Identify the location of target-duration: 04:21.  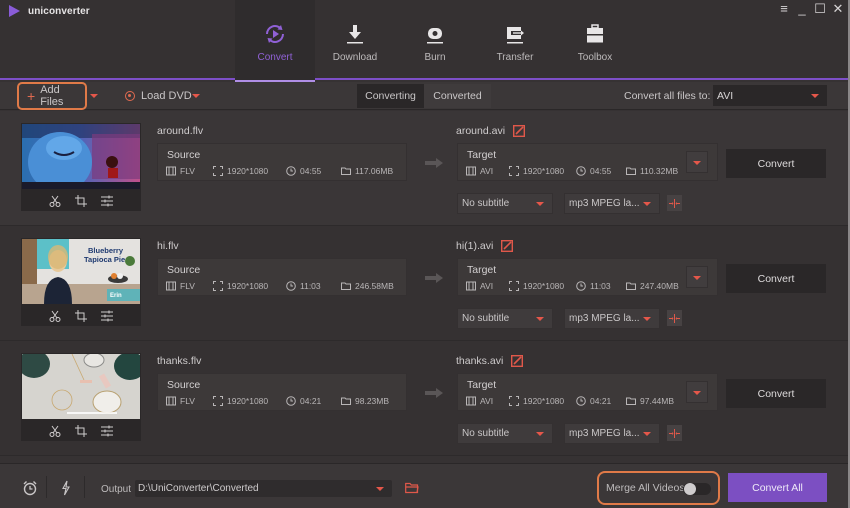
(593, 401).